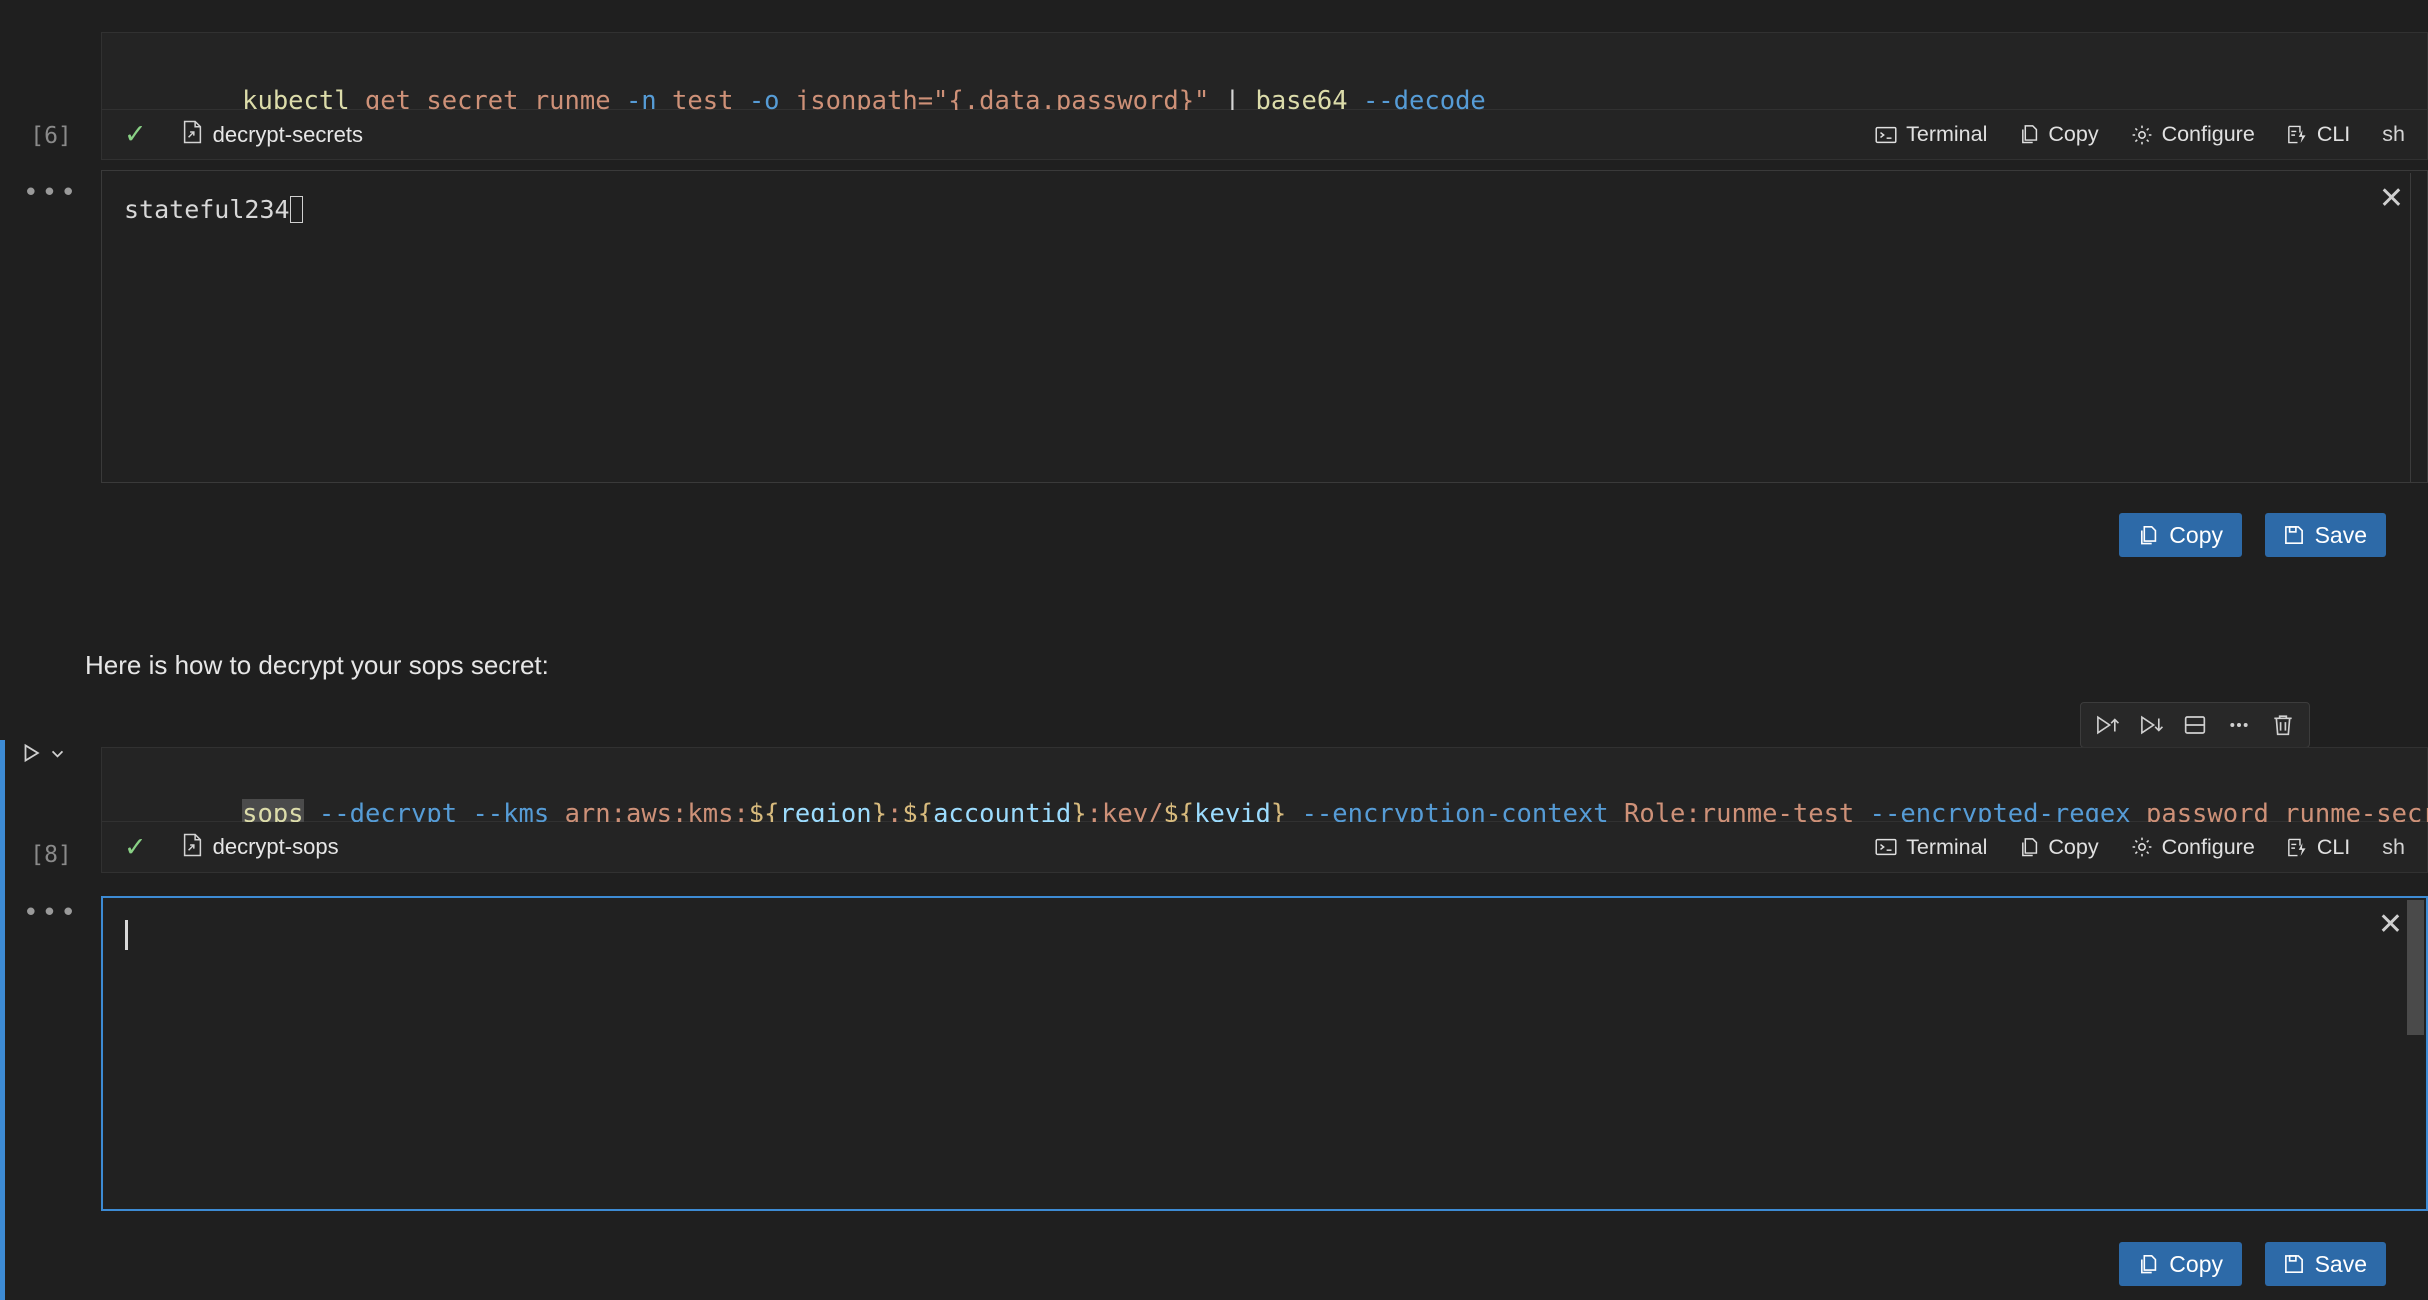 The width and height of the screenshot is (2428, 1300). What do you see at coordinates (2340, 1263) in the screenshot?
I see `save-output-label-2: Save` at bounding box center [2340, 1263].